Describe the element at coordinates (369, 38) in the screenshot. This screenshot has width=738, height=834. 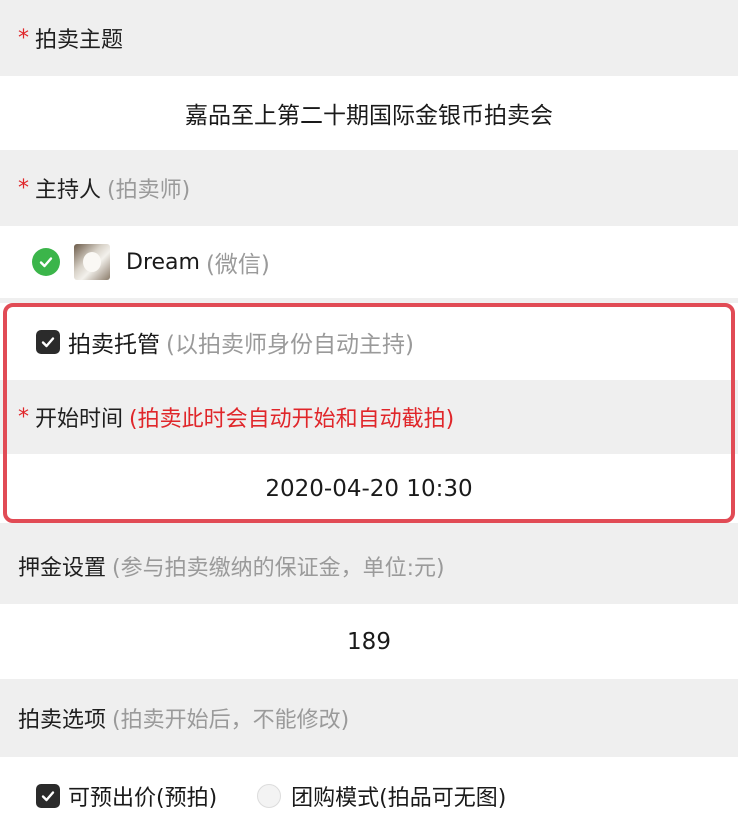
I see `theme-label-row: * 拍卖主题` at that location.